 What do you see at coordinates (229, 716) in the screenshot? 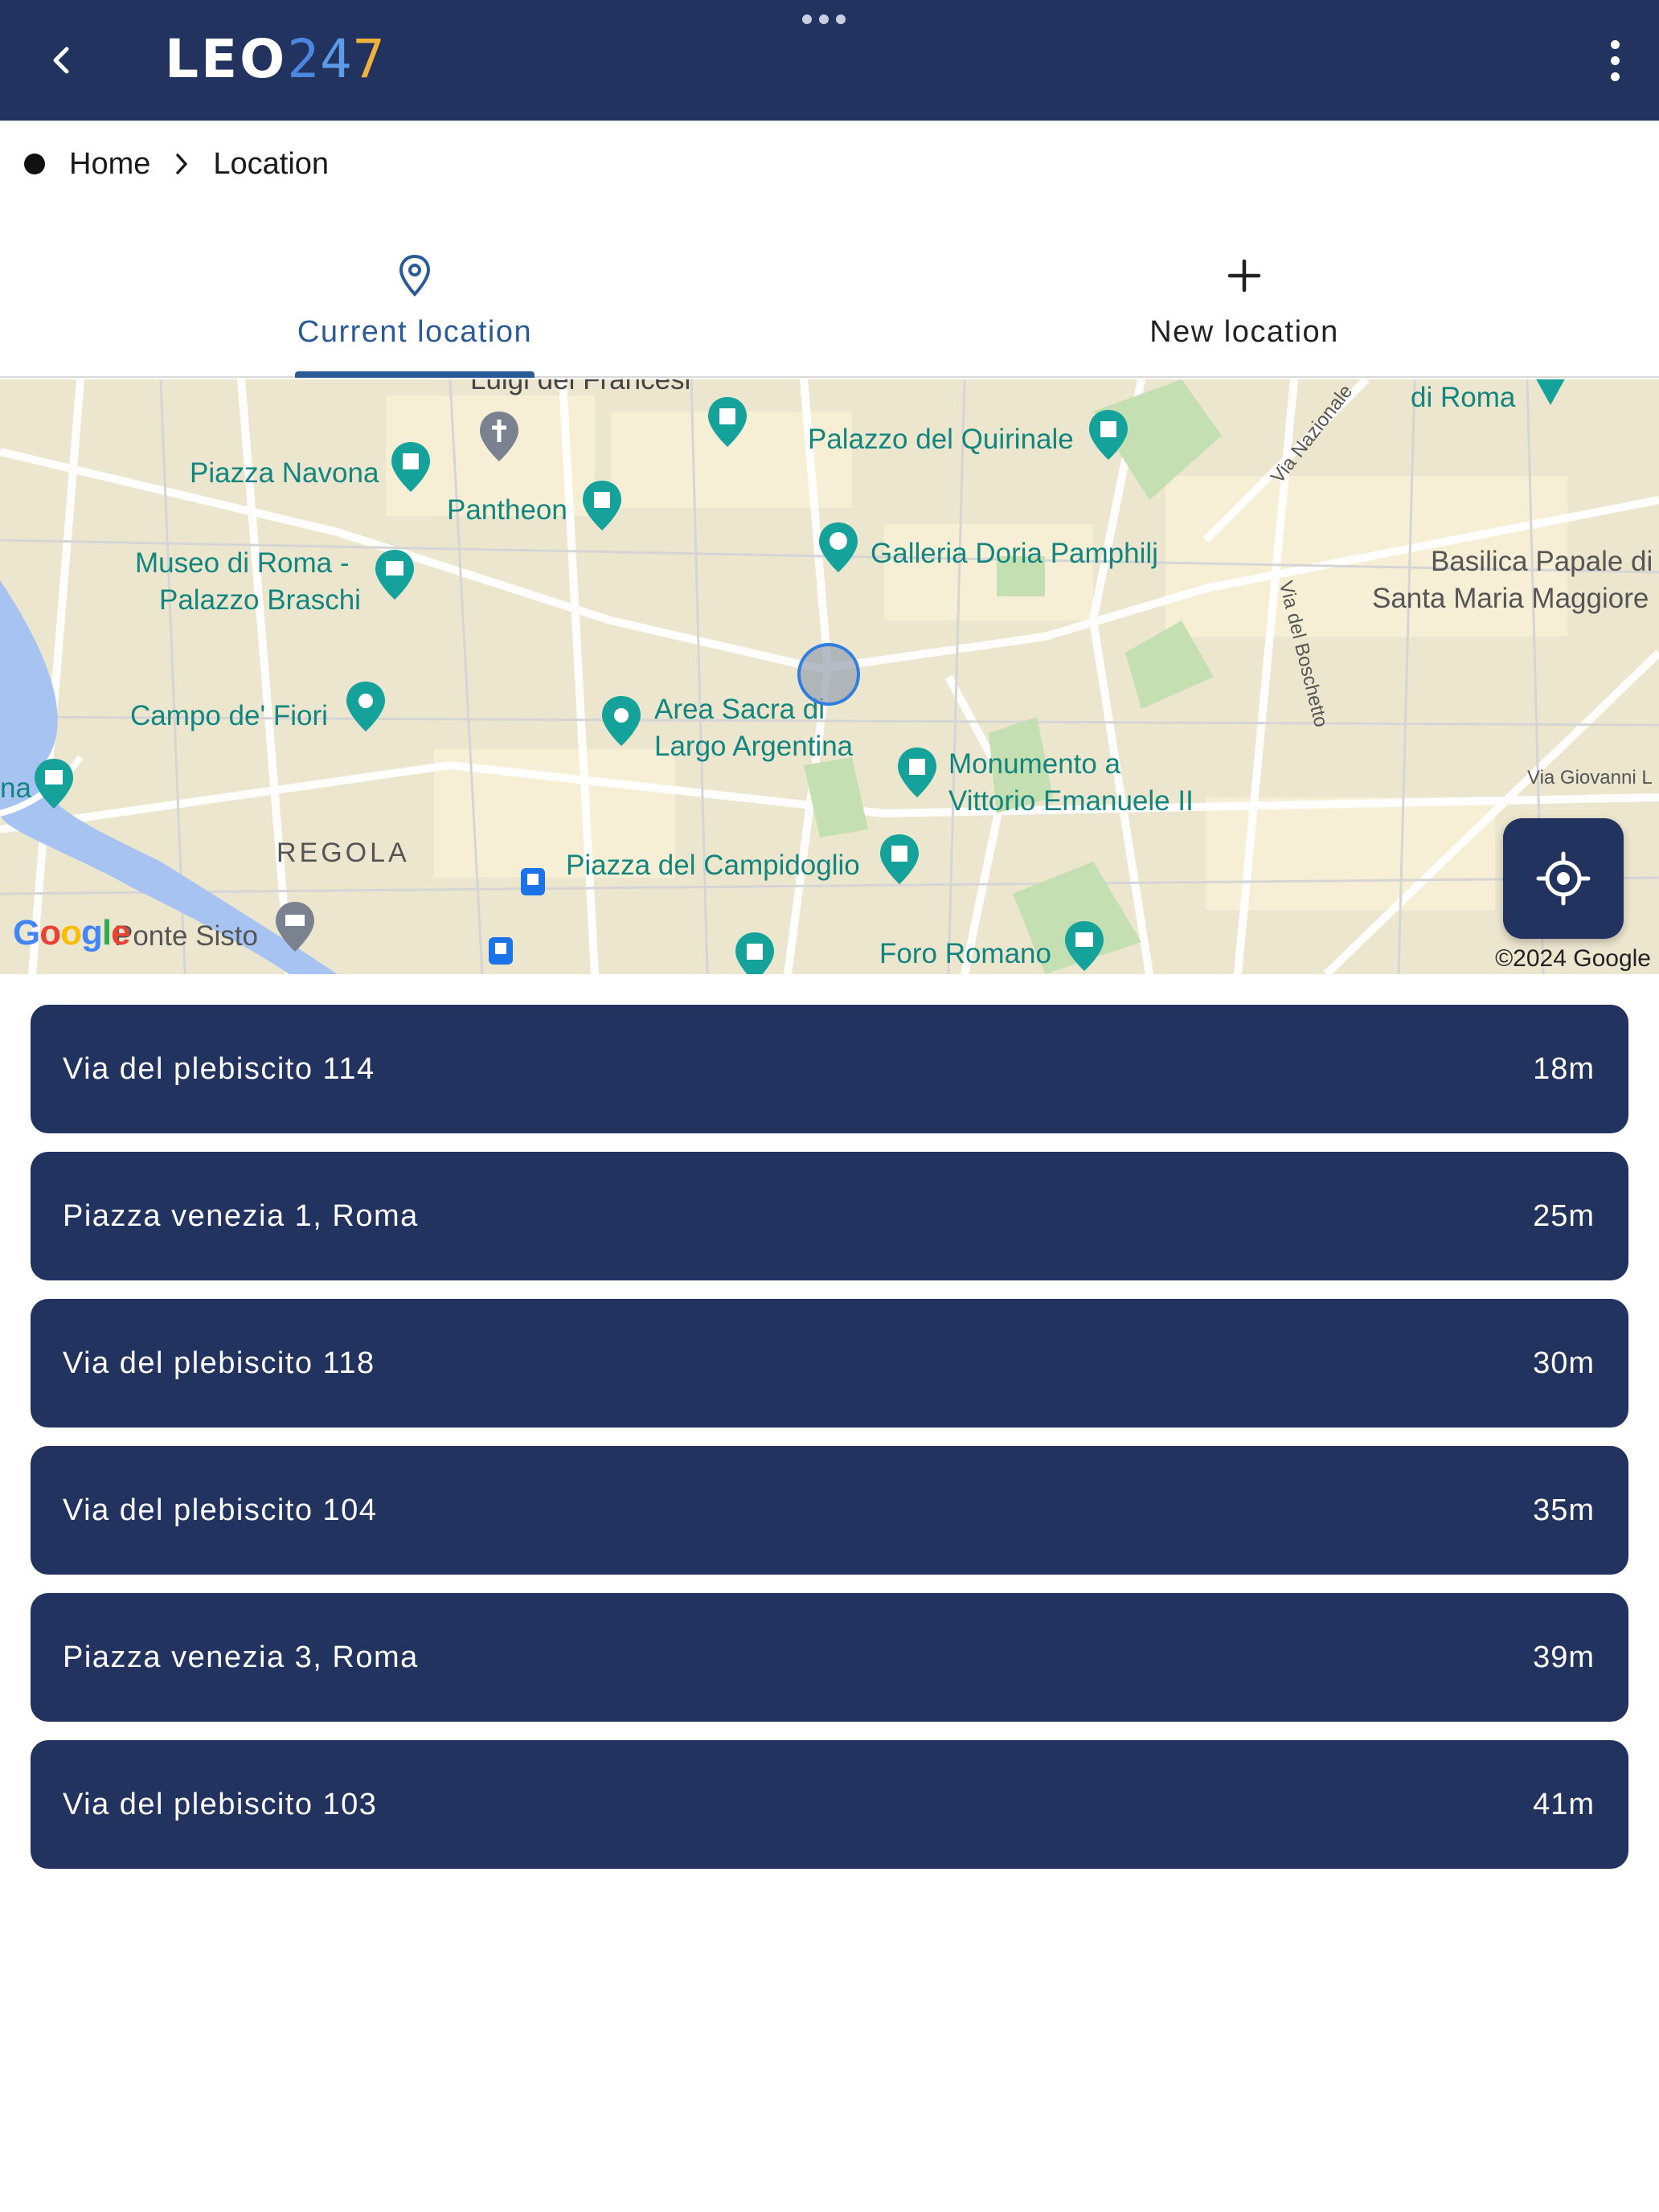
I see `poi-label: Campo de' Fiori` at bounding box center [229, 716].